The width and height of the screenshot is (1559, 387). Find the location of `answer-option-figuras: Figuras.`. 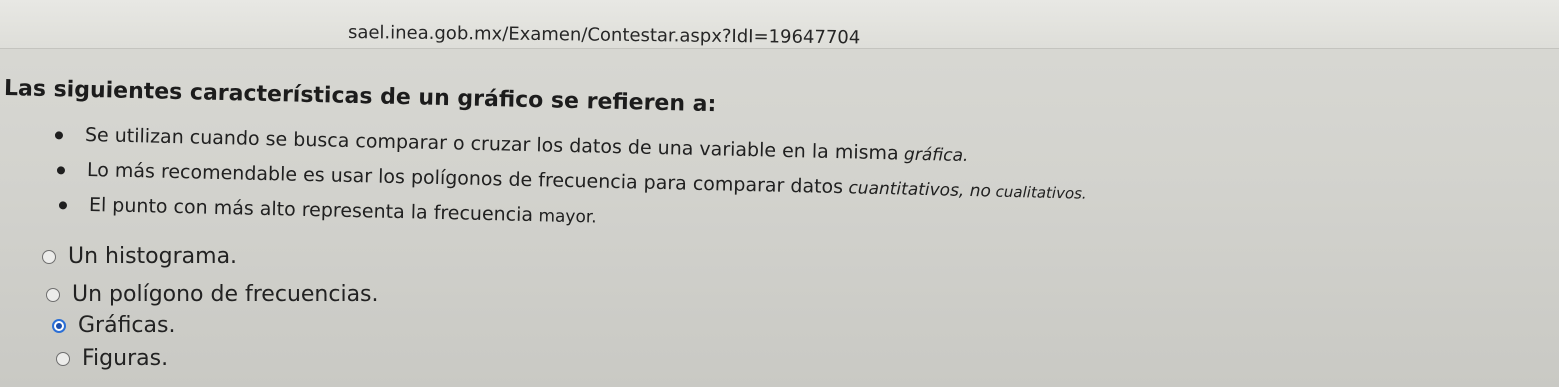

answer-option-figuras: Figuras. is located at coordinates (112, 358).